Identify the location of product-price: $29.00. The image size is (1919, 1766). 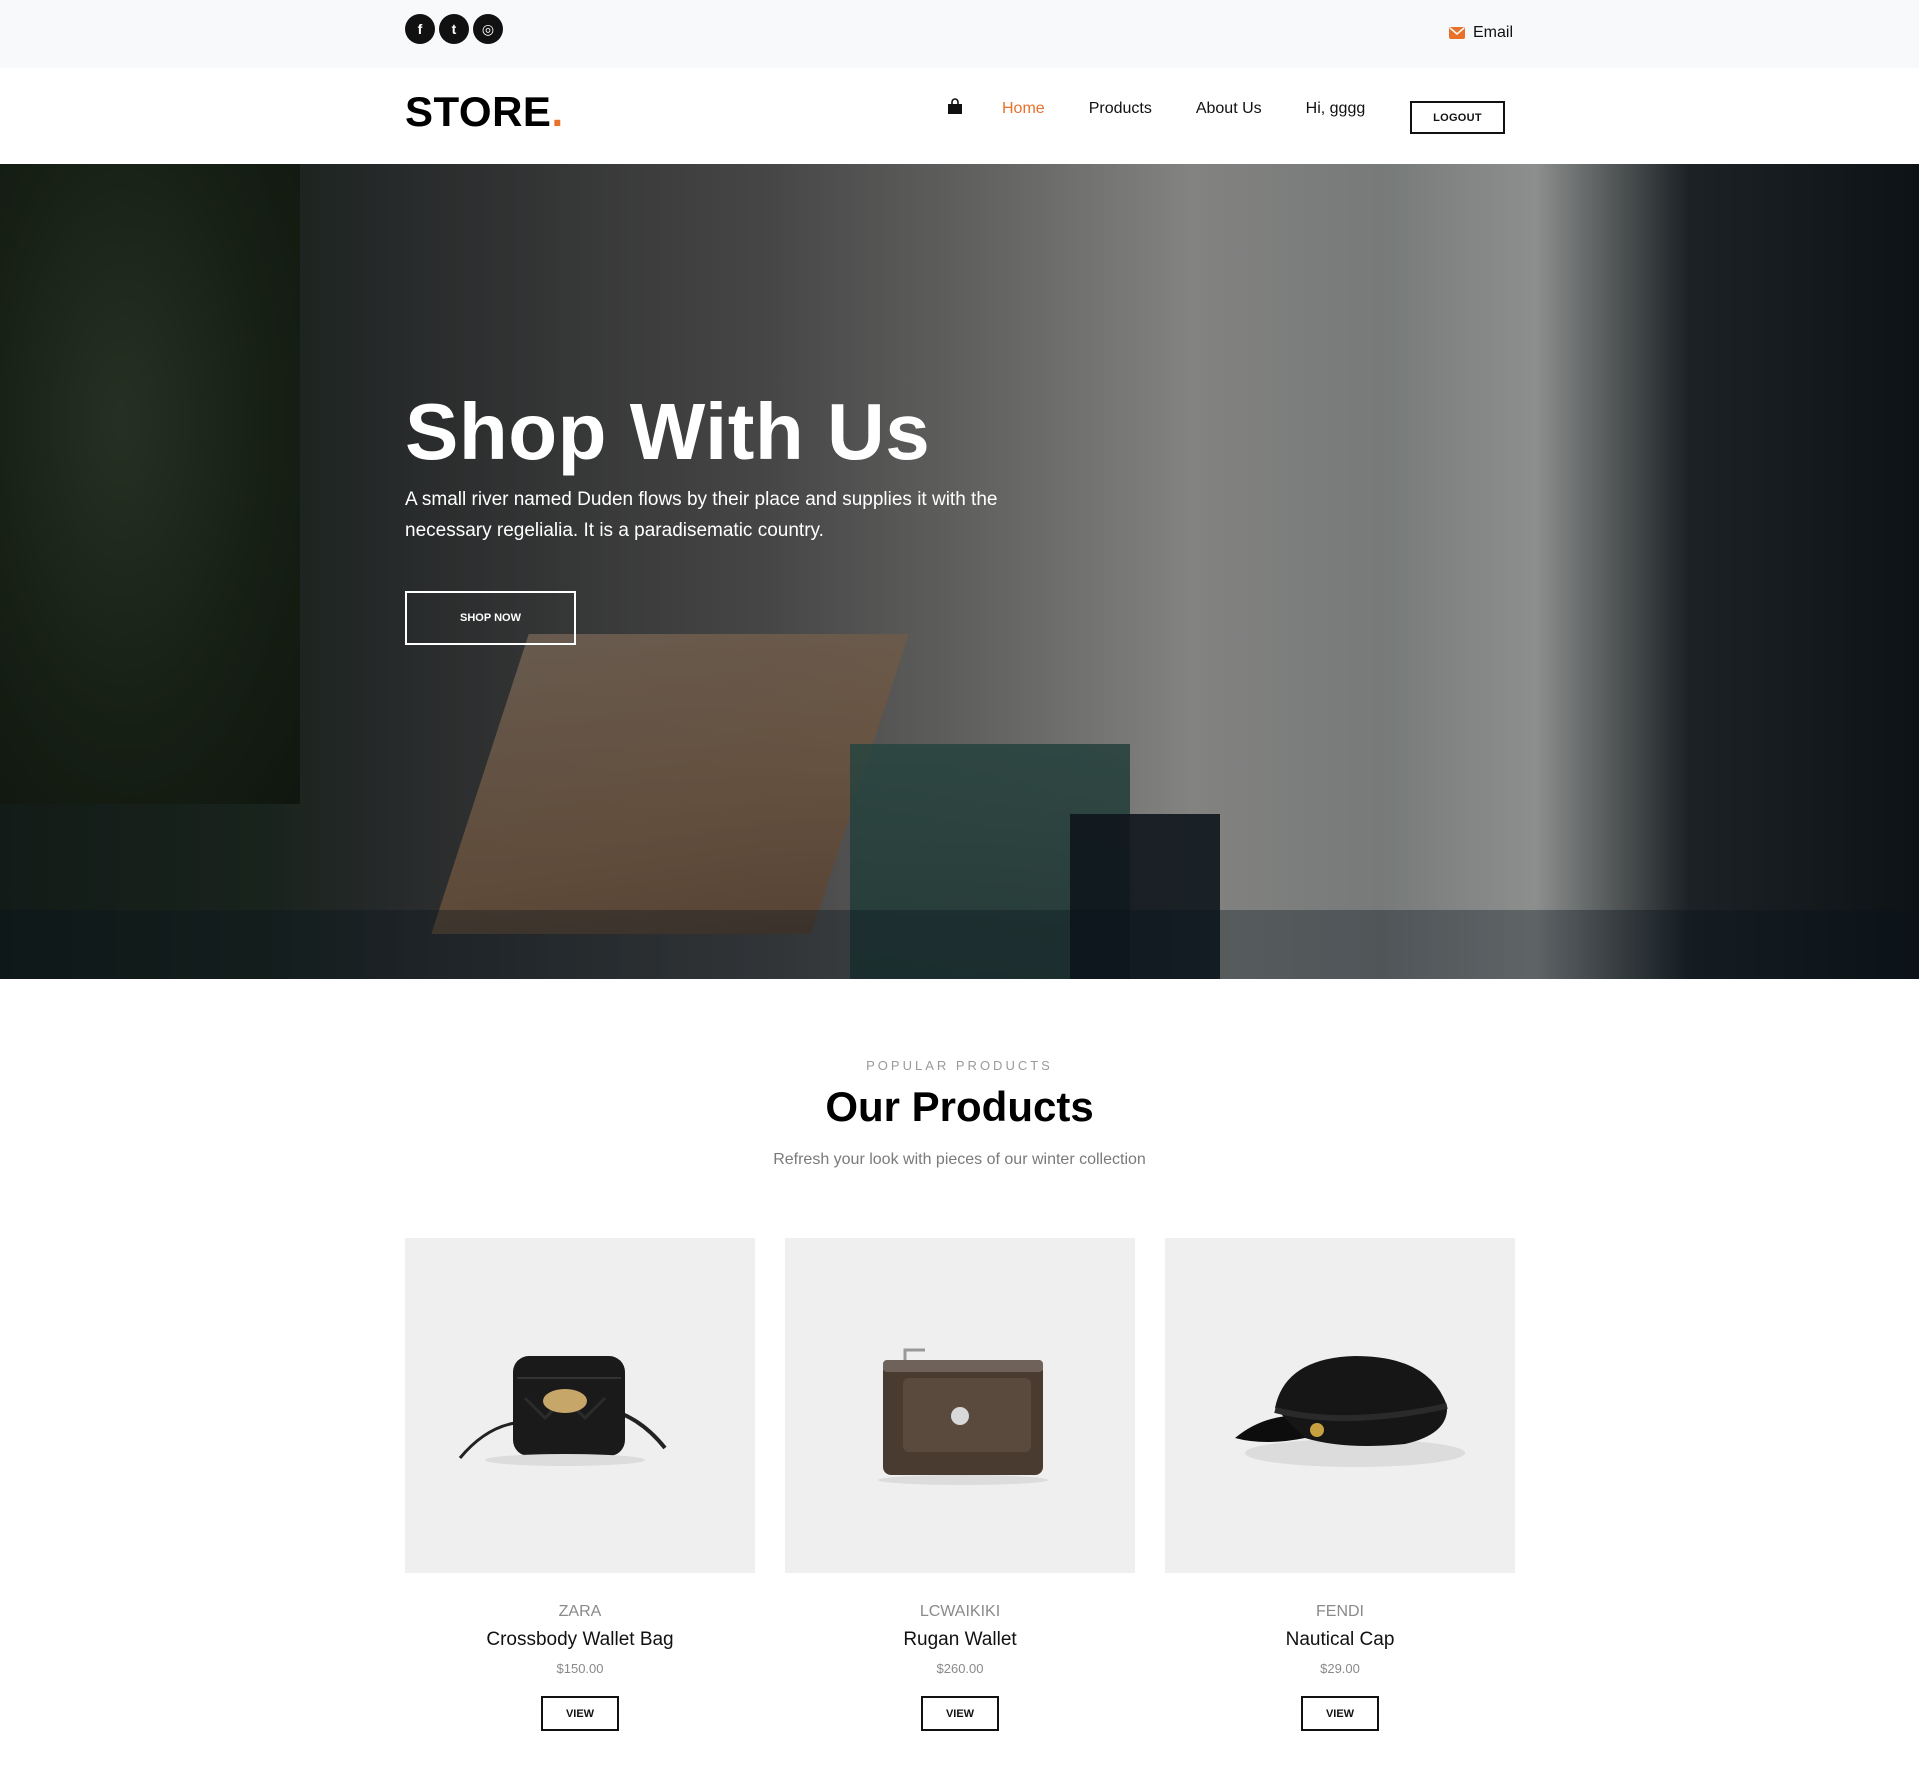
(1340, 1668).